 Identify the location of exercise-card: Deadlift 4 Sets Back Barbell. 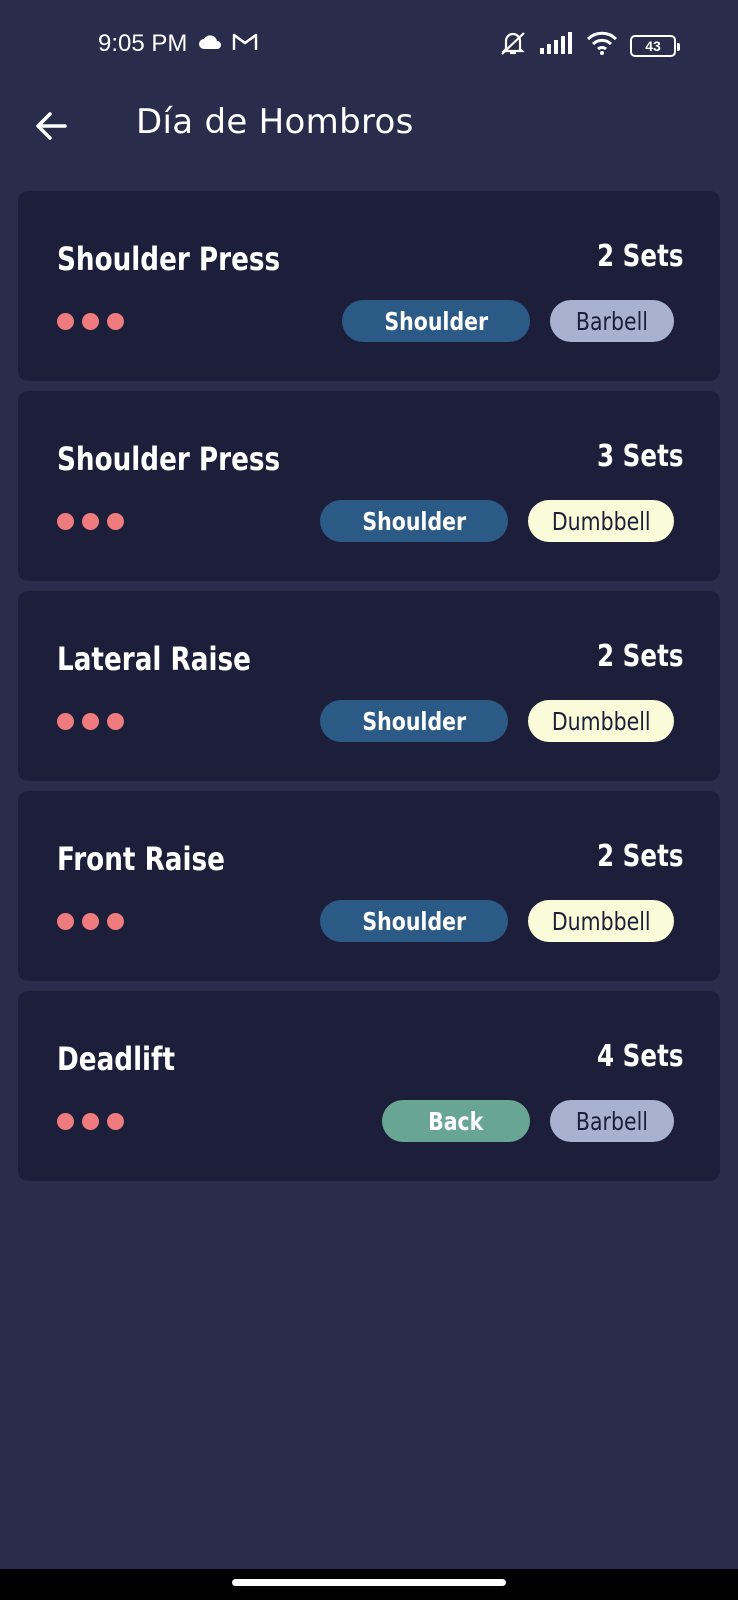
(369, 1086).